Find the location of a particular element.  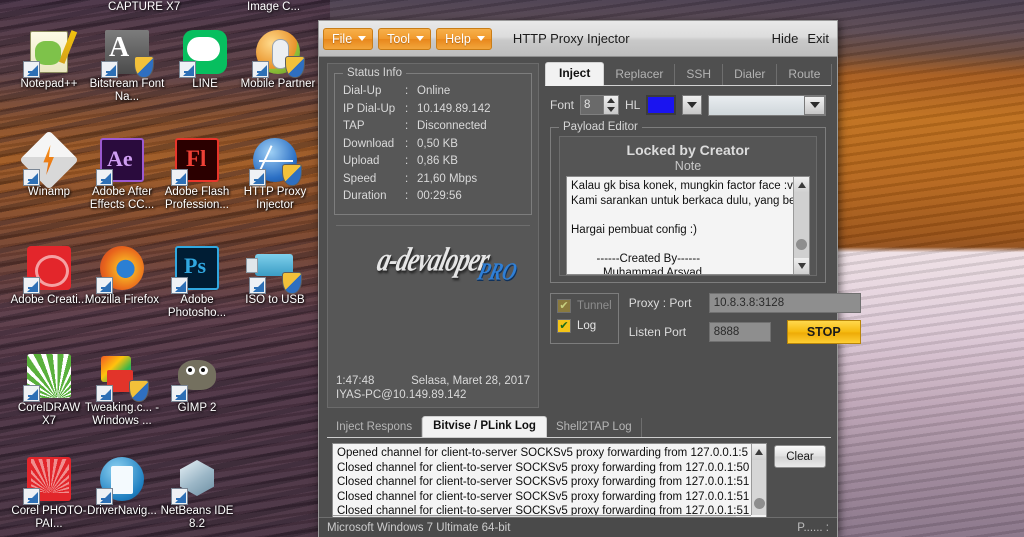

status-row-value: Disconnected is located at coordinates (452, 126).